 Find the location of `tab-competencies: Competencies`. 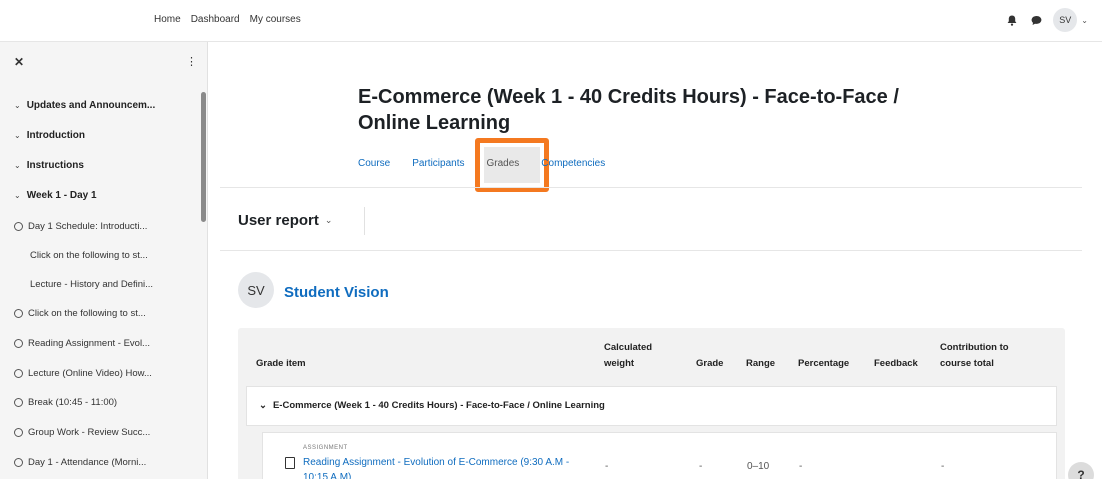

tab-competencies: Competencies is located at coordinates (573, 163).